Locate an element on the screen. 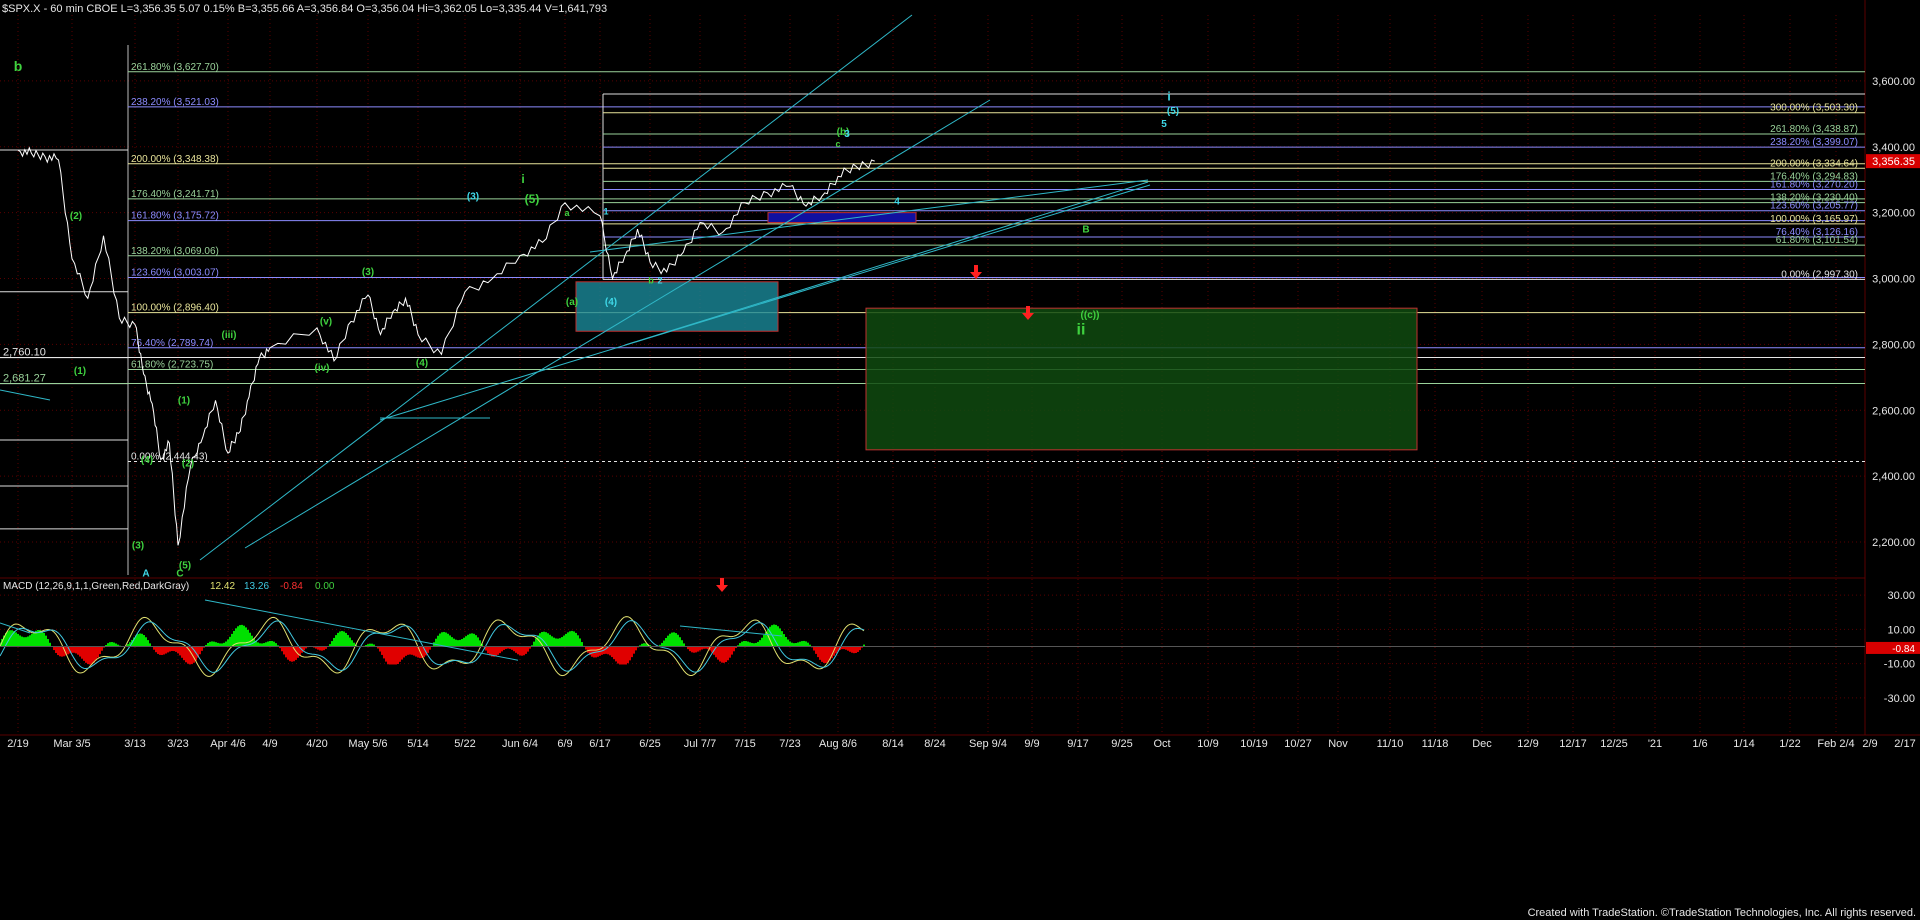 The image size is (1920, 920). x-tick-label: 10/27 is located at coordinates (1298, 744).